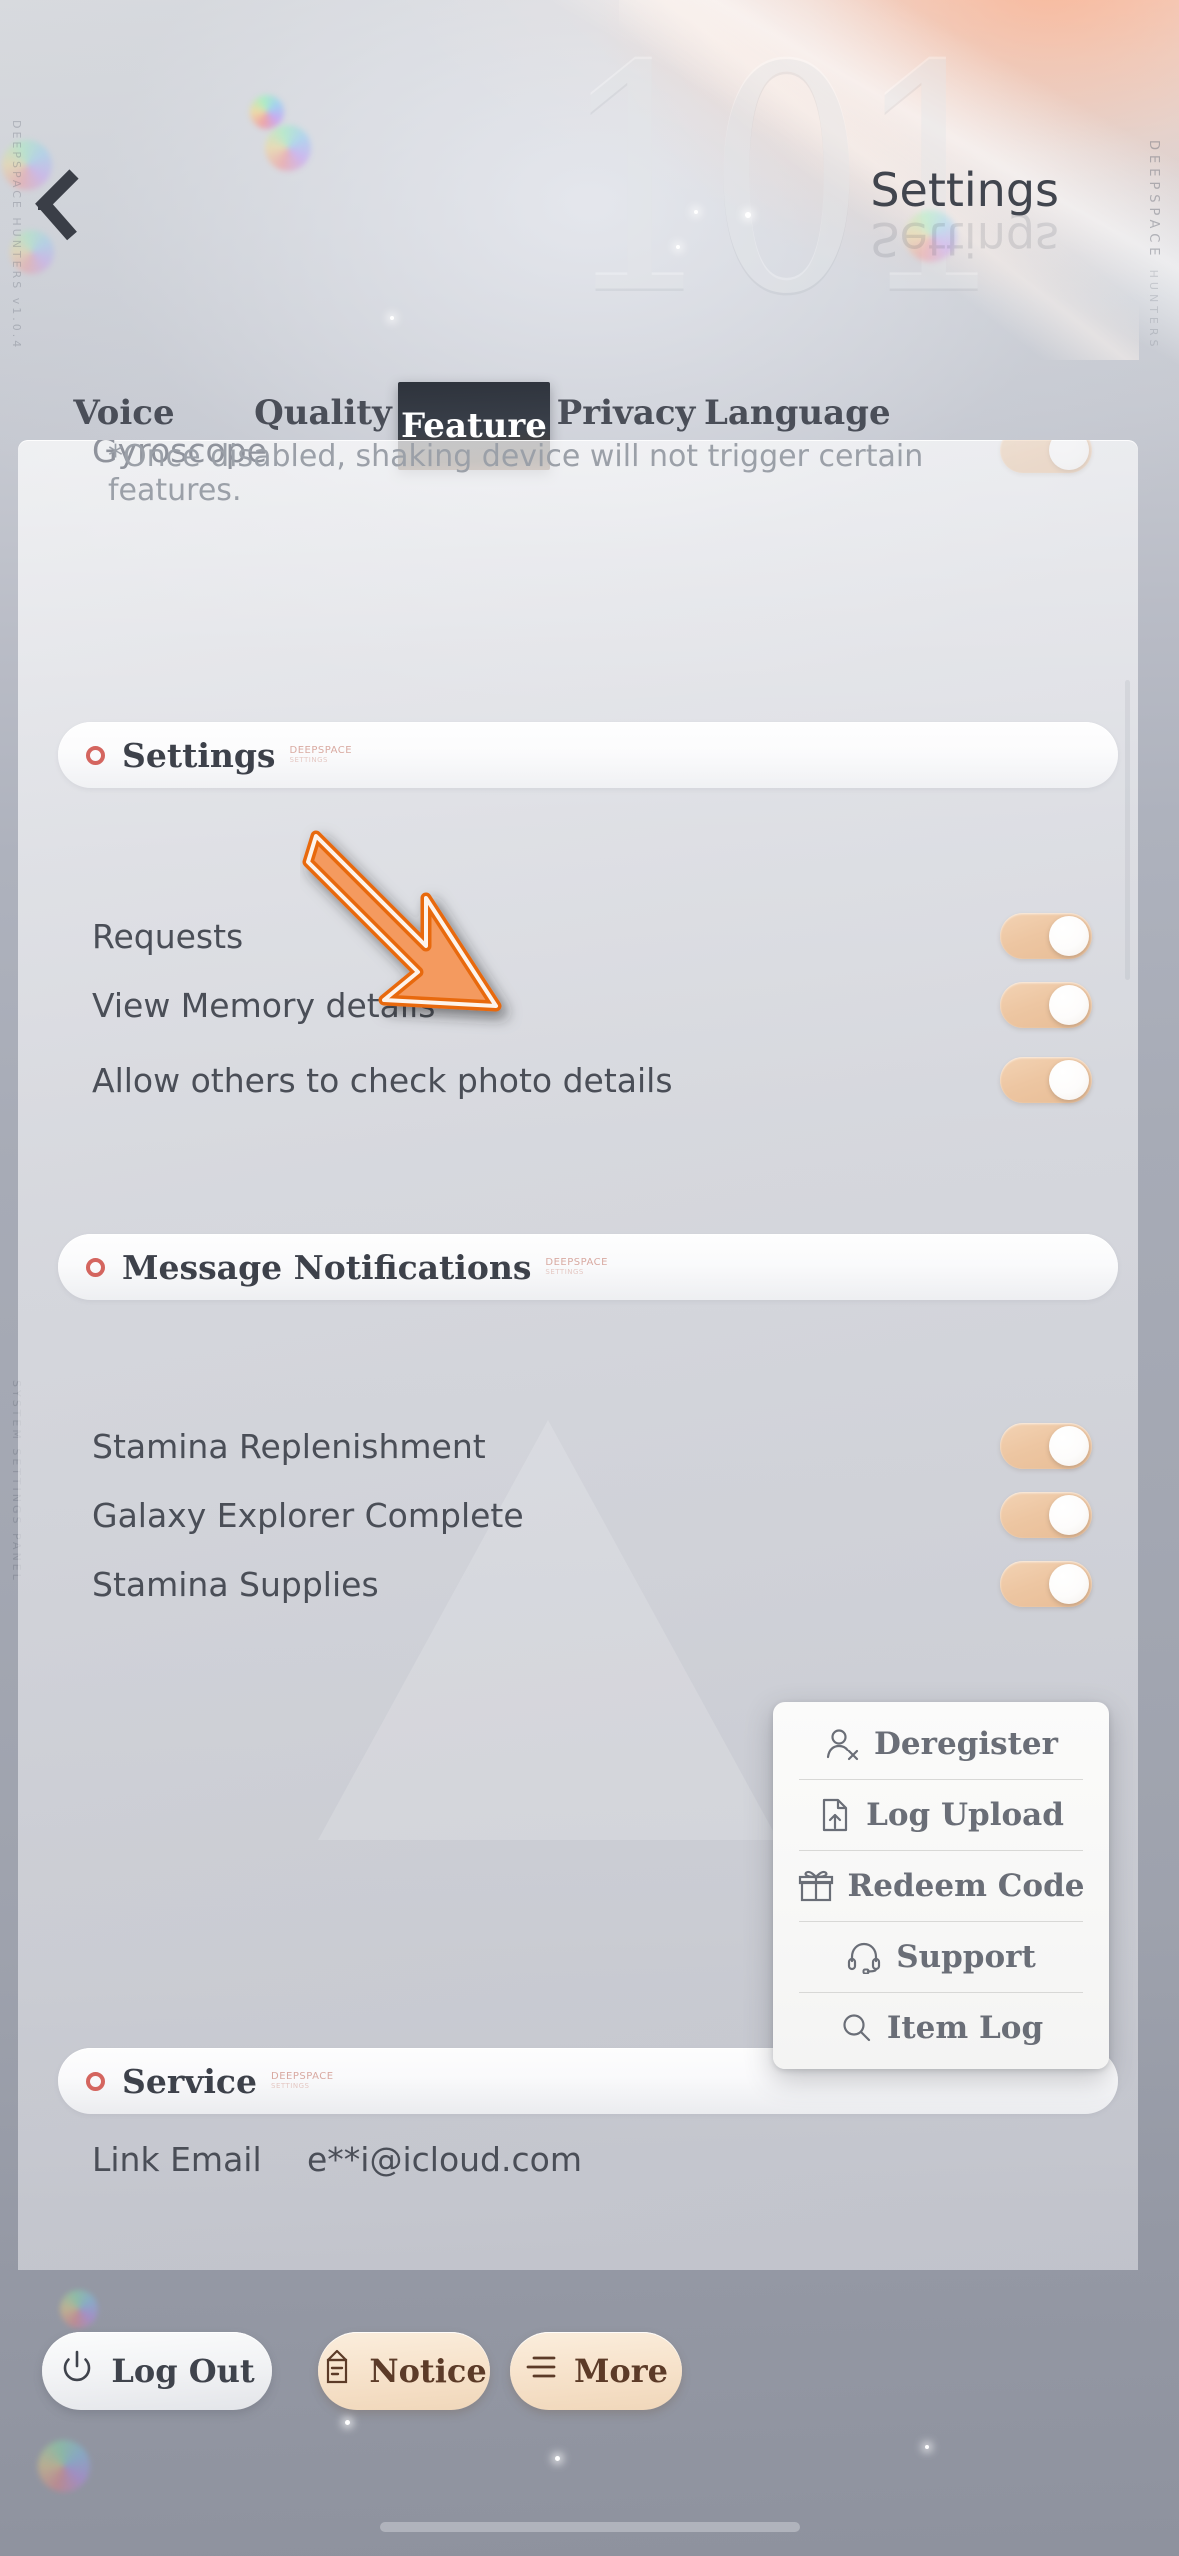  Describe the element at coordinates (444, 2159) in the screenshot. I see `link-email-value: e**i@icloud.com` at that location.